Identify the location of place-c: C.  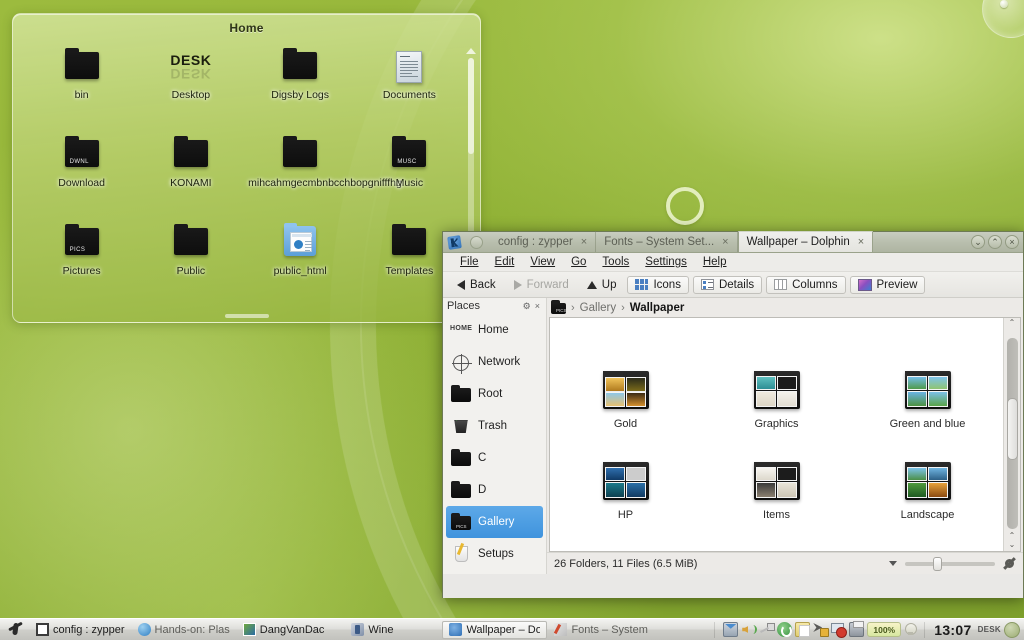
(494, 458).